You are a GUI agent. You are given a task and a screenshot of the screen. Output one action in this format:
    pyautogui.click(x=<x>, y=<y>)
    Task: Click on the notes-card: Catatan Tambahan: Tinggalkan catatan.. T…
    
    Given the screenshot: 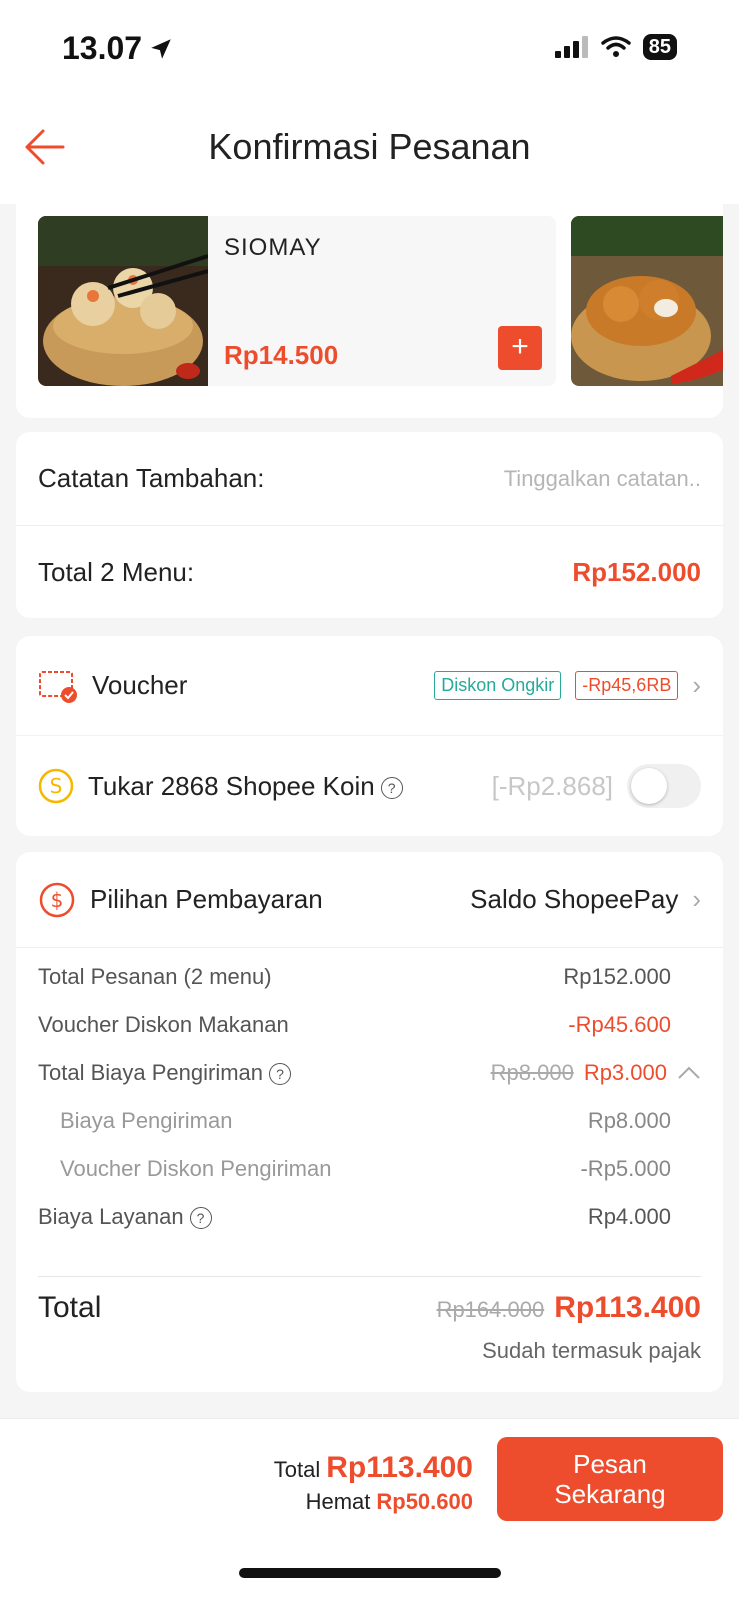 What is the action you would take?
    pyautogui.click(x=369, y=525)
    